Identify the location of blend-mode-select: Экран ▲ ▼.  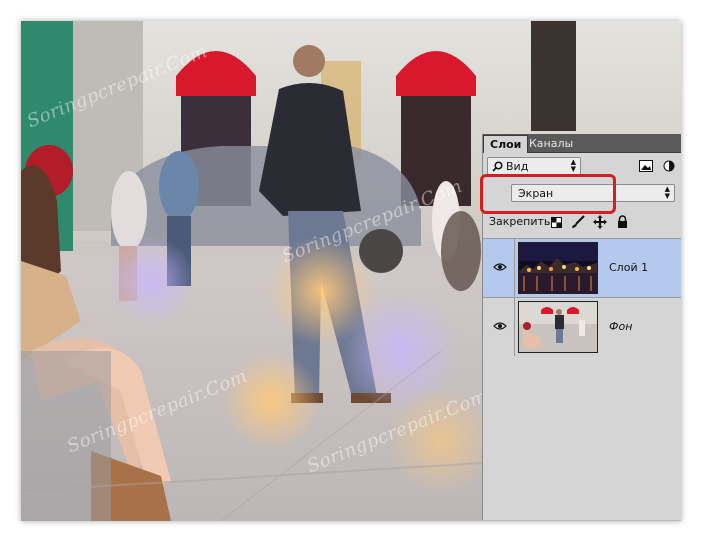
(593, 193).